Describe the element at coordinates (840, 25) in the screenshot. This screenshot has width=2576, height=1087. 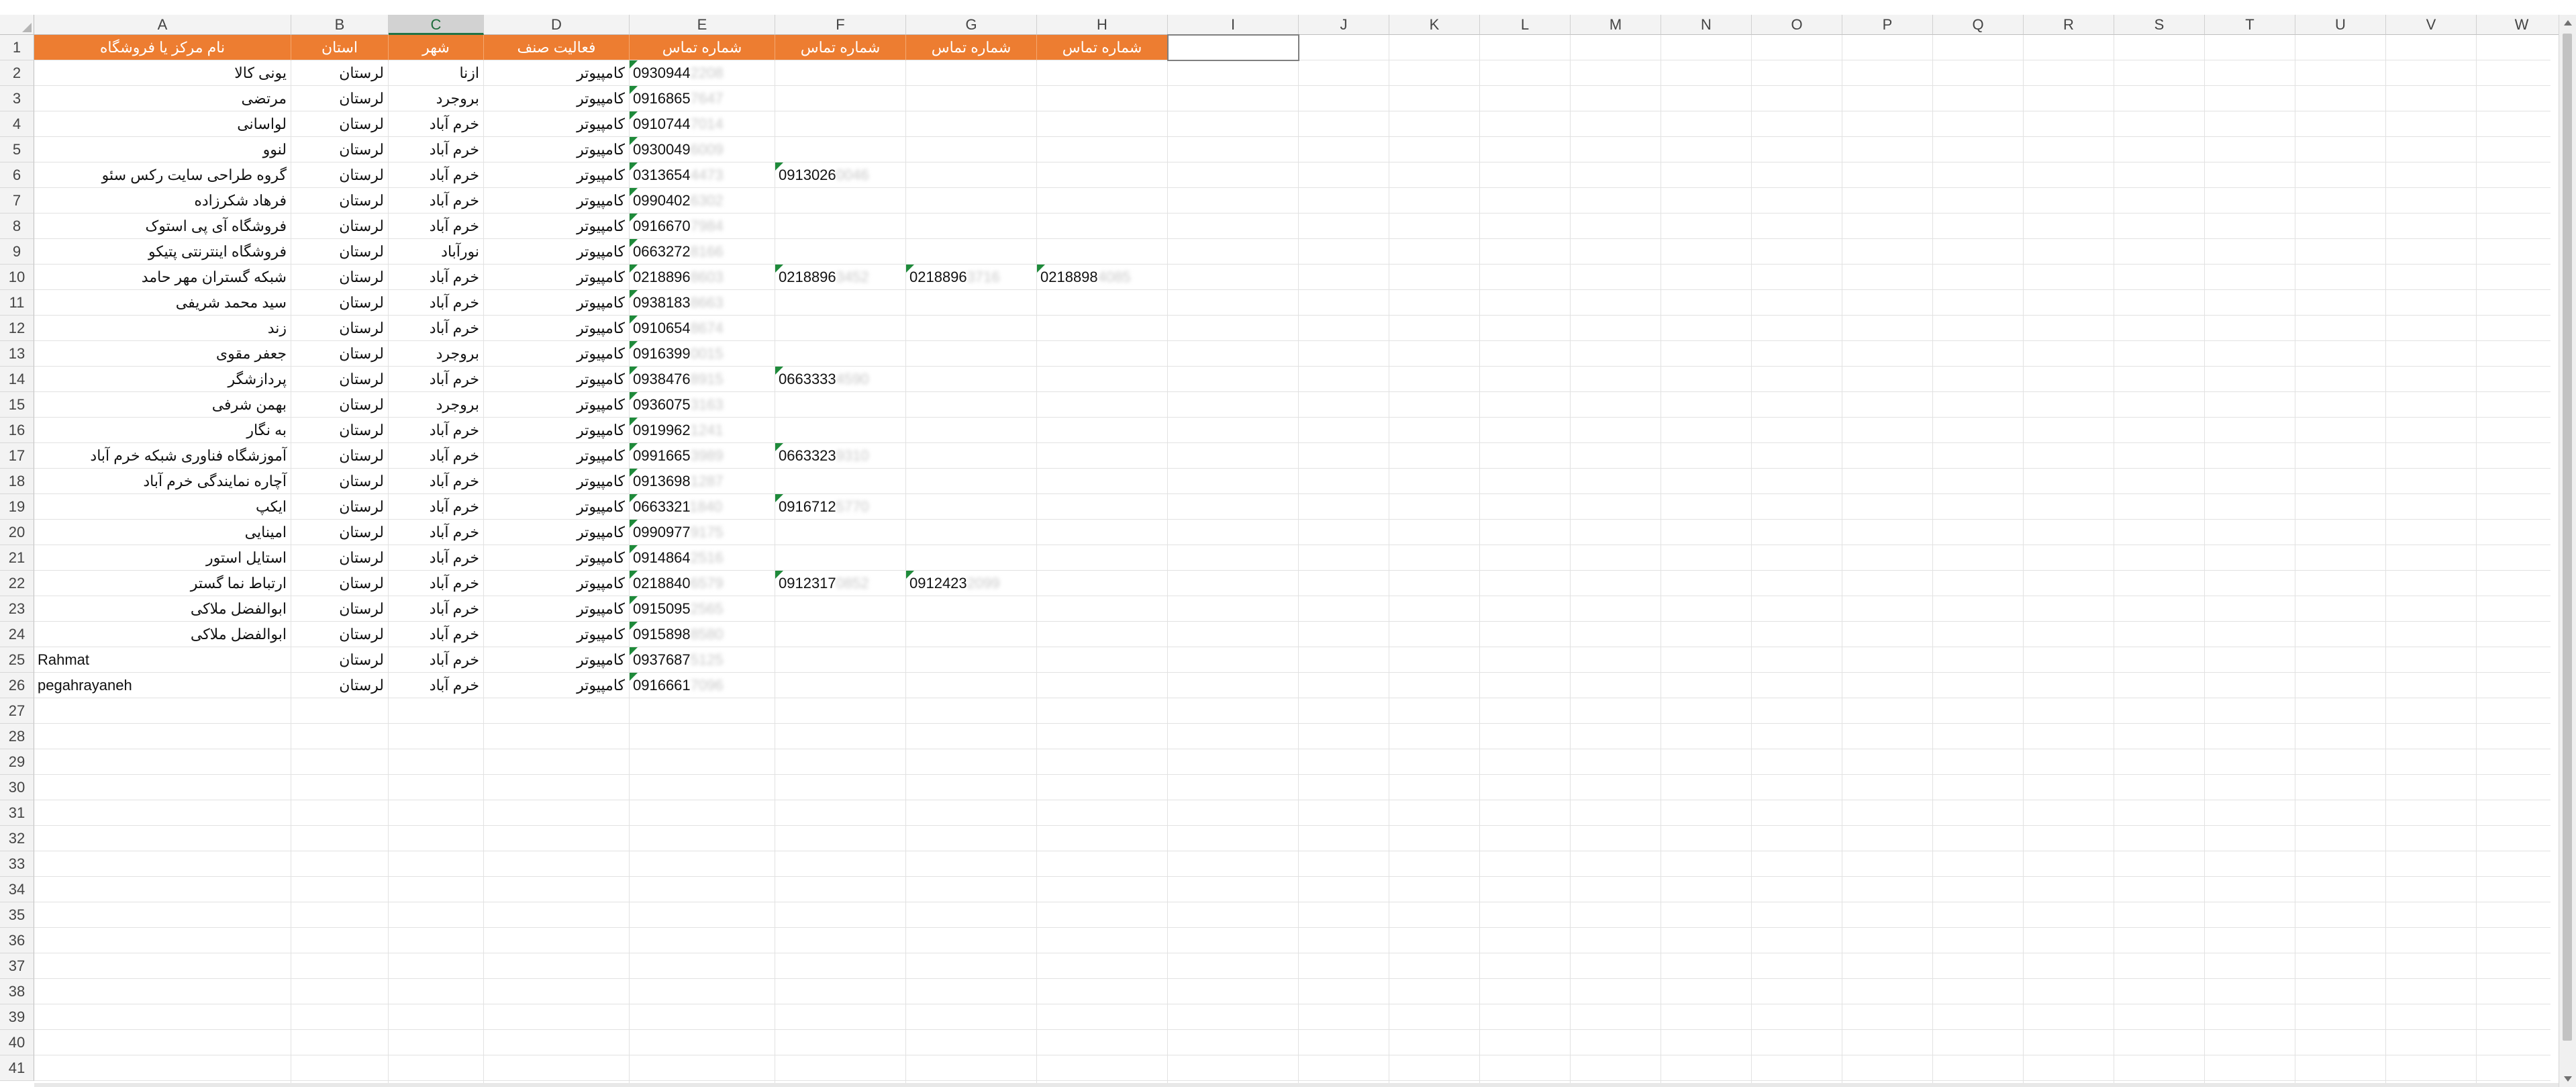
I see `column-header-f: F` at that location.